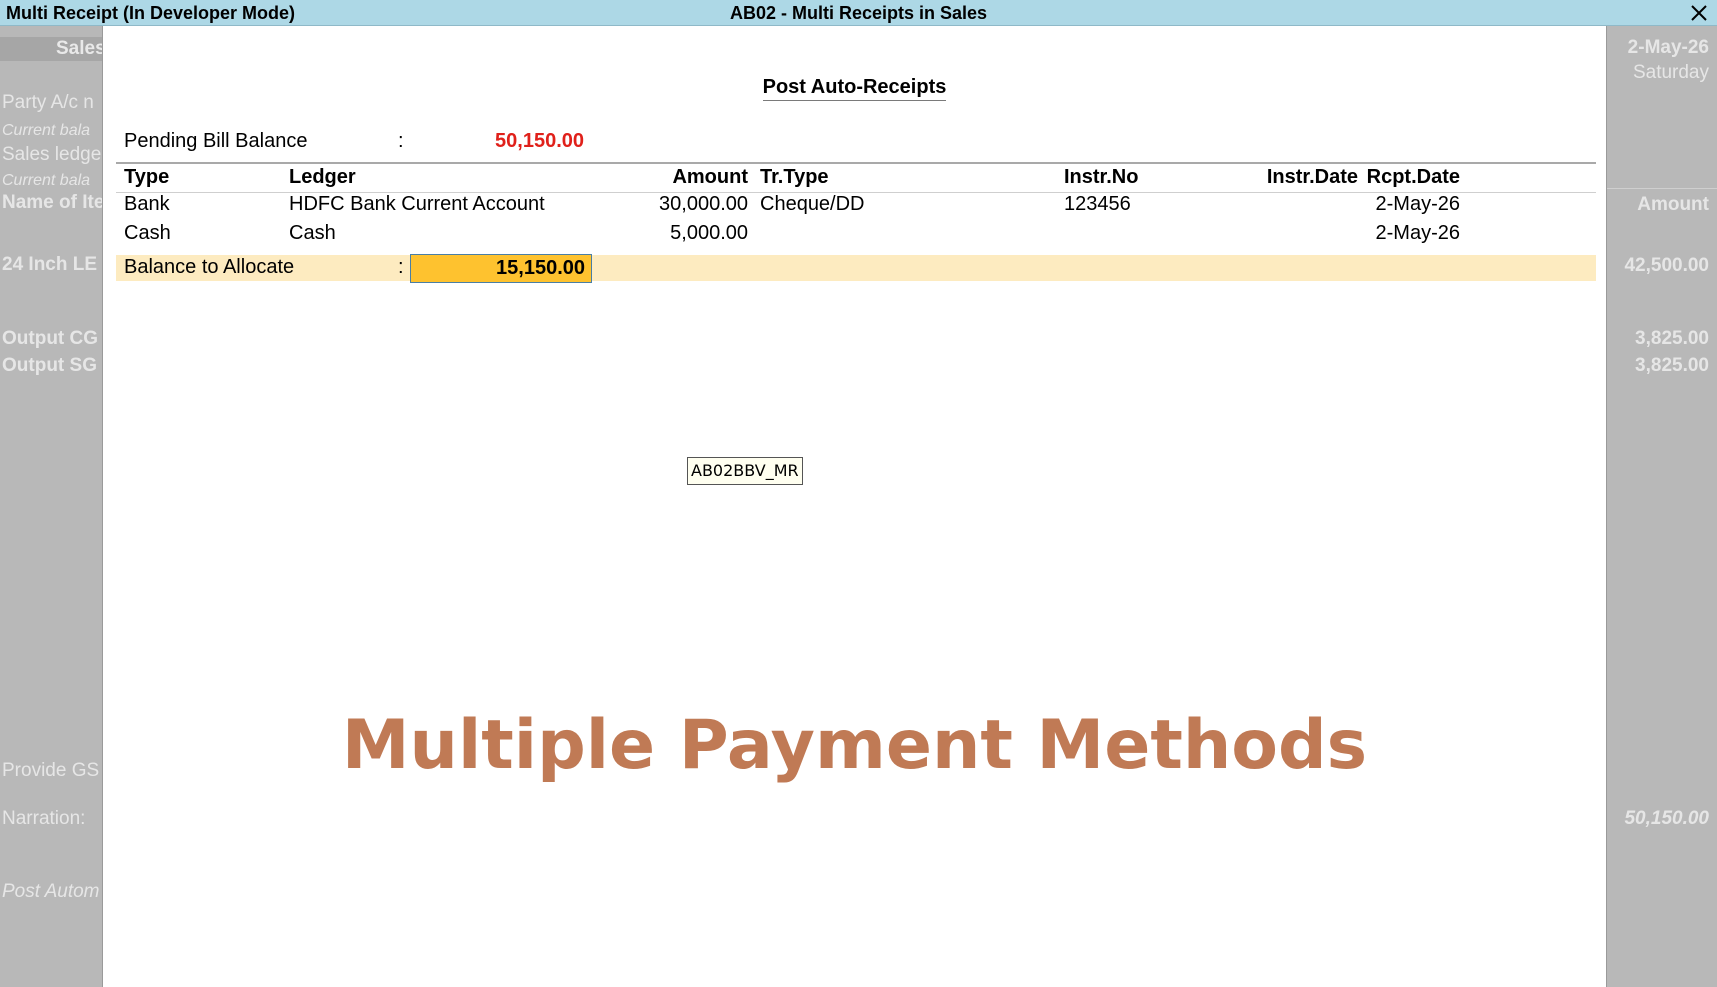 The height and width of the screenshot is (987, 1717). Describe the element at coordinates (51, 49) in the screenshot. I see `background-sales-header: Sales` at that location.